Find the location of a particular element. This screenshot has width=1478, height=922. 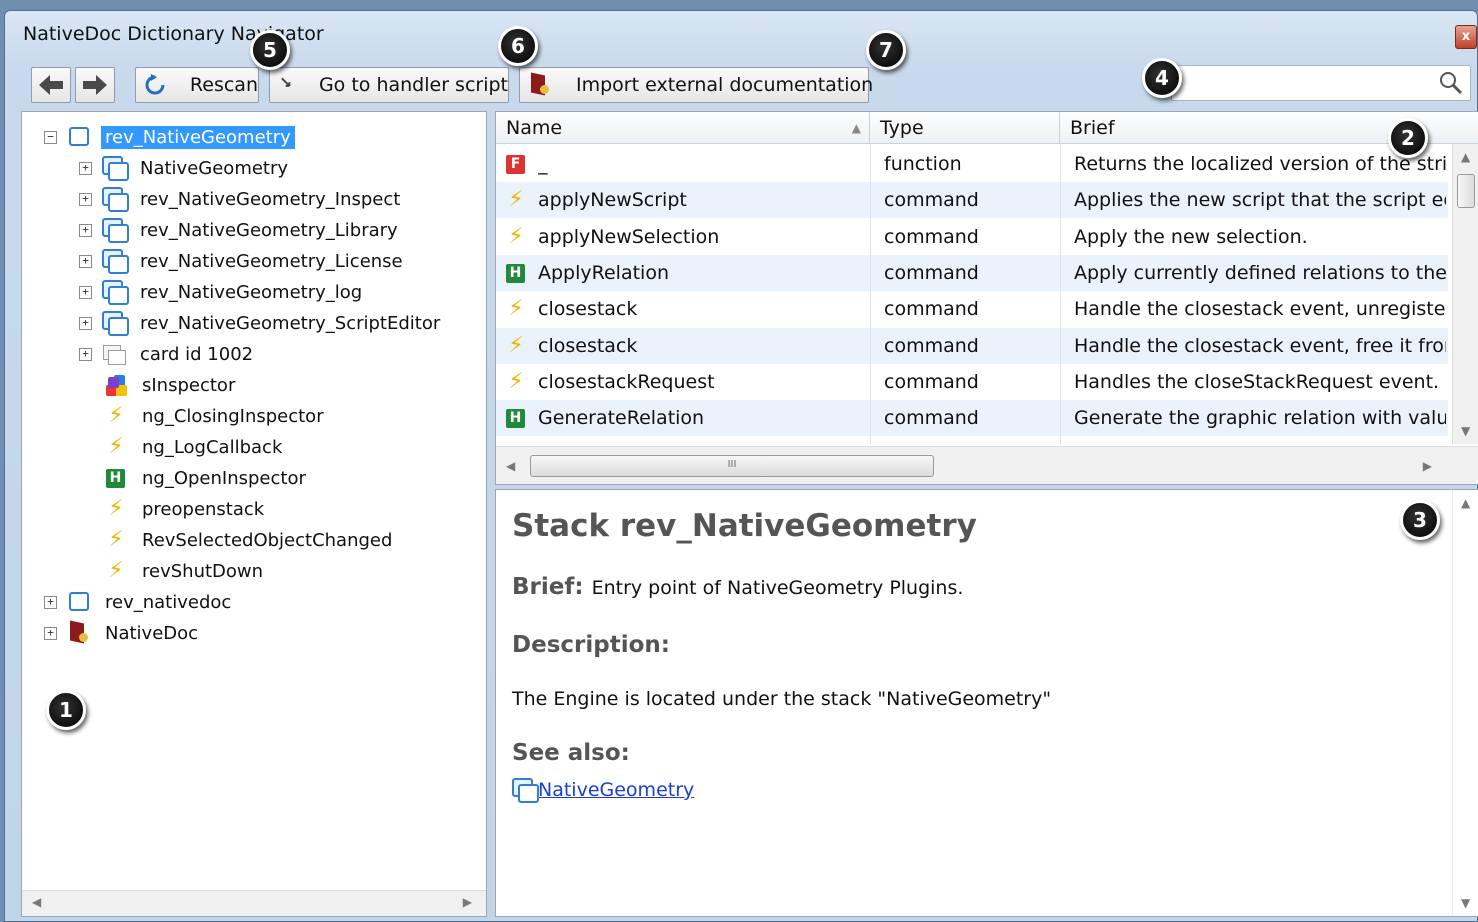

tree-item: ⚡ RevSelectedObjectChanged is located at coordinates (237, 540).